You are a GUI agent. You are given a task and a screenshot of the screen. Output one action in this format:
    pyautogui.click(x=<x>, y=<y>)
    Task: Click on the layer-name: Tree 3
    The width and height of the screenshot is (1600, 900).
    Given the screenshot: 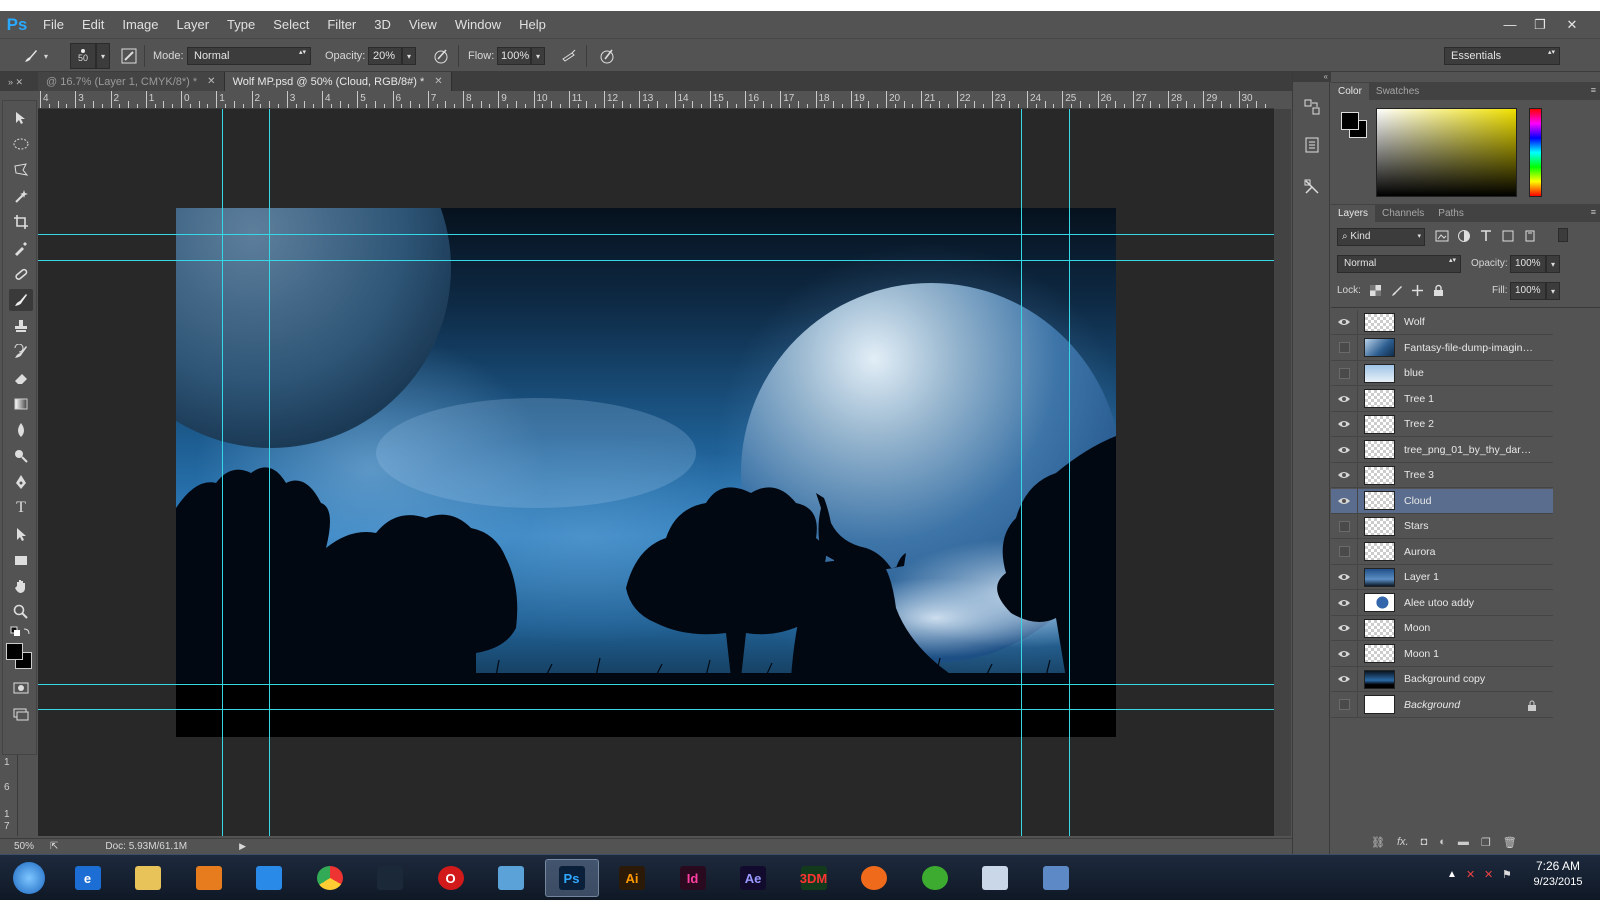 What is the action you would take?
    pyautogui.click(x=1469, y=475)
    